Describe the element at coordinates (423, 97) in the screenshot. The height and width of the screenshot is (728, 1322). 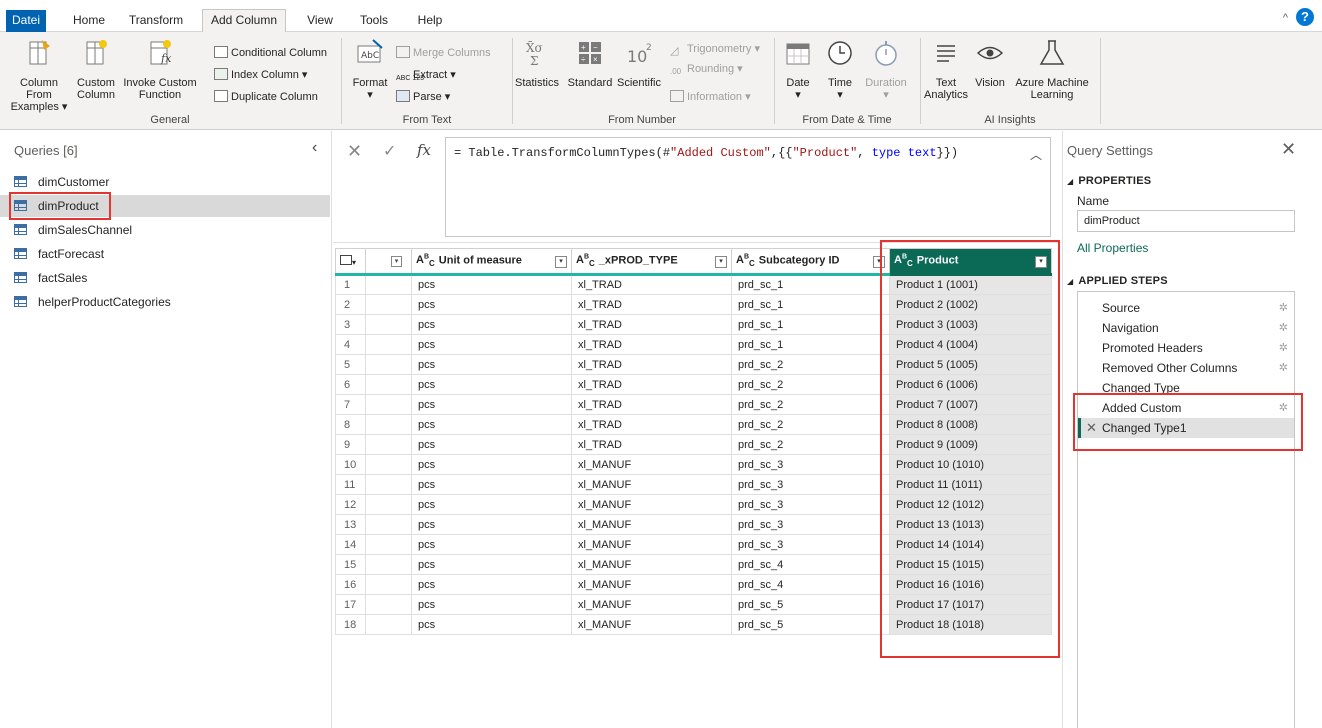
I see `parse-button: Parse ▾` at that location.